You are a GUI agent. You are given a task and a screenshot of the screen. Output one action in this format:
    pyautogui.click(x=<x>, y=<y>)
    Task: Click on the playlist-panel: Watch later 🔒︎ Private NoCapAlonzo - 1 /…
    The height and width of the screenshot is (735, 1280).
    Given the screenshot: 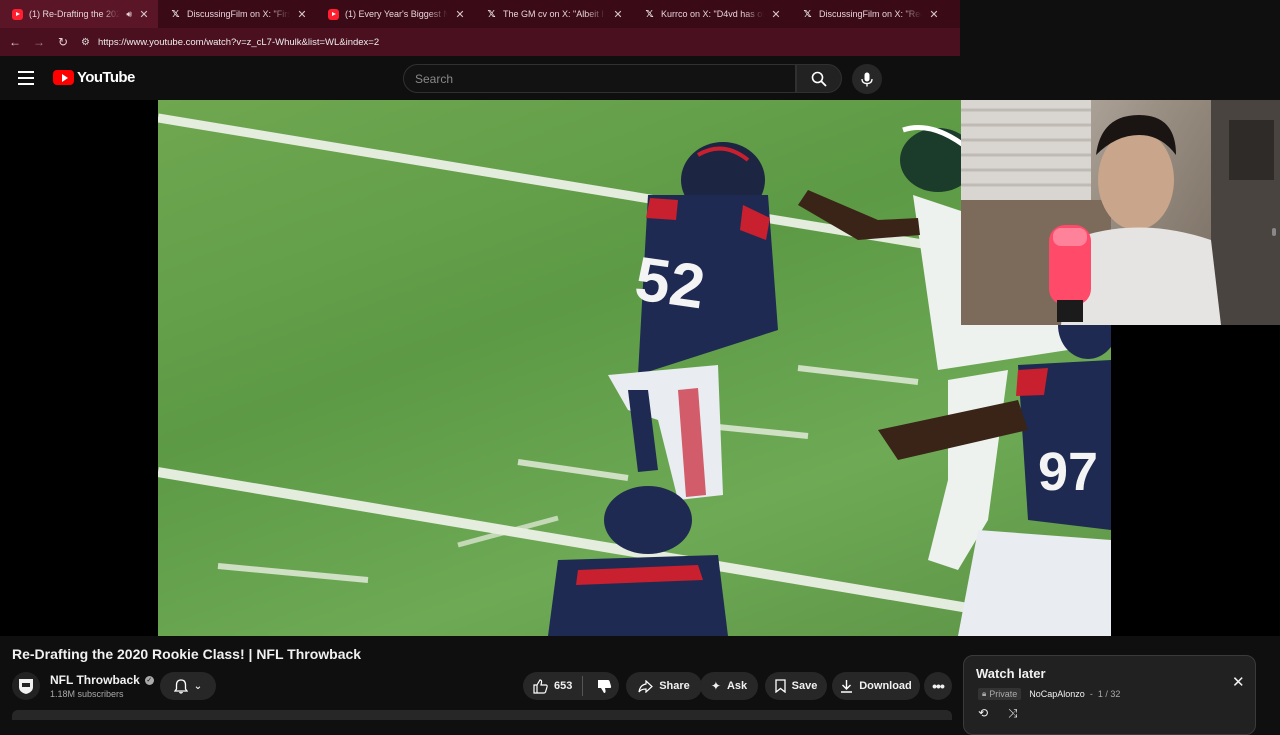 What is the action you would take?
    pyautogui.click(x=1109, y=695)
    